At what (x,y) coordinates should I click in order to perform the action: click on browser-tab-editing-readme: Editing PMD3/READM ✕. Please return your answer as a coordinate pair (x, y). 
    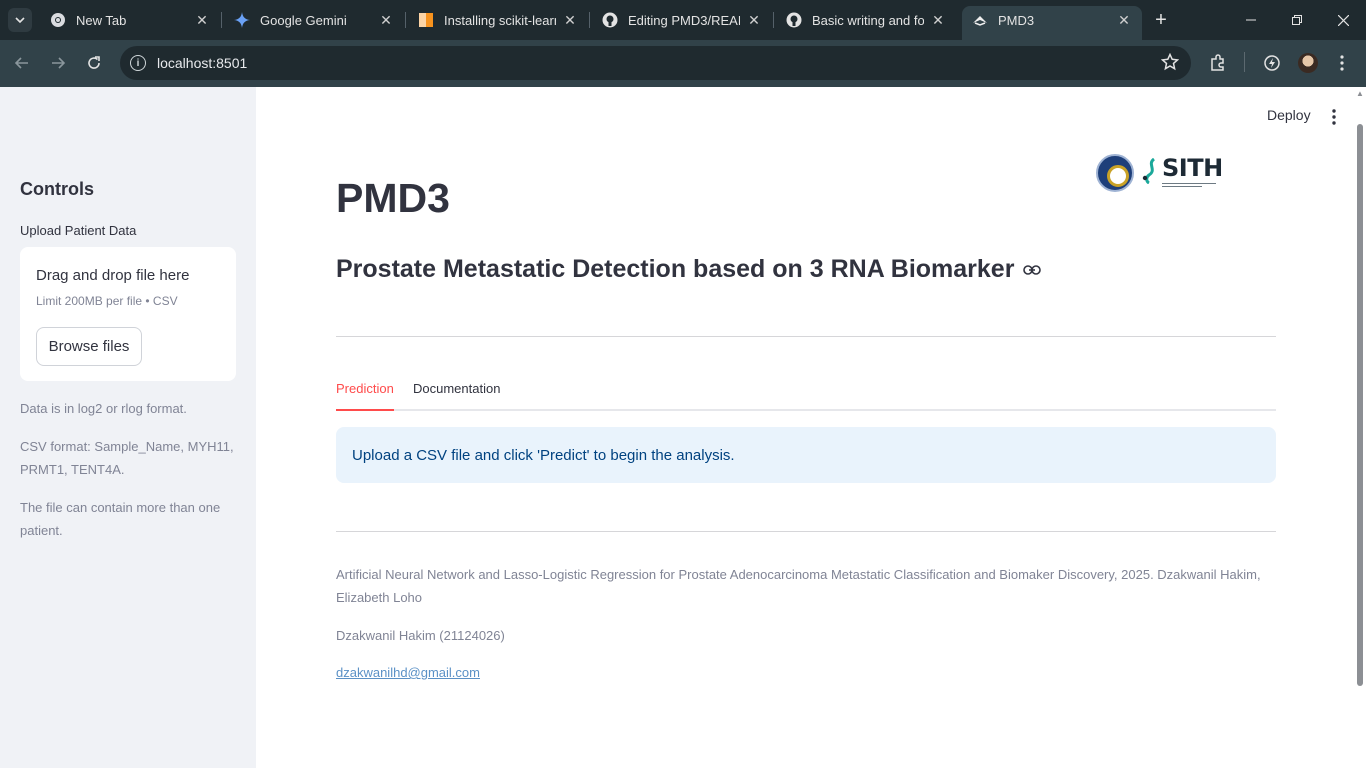
    Looking at the image, I should click on (682, 20).